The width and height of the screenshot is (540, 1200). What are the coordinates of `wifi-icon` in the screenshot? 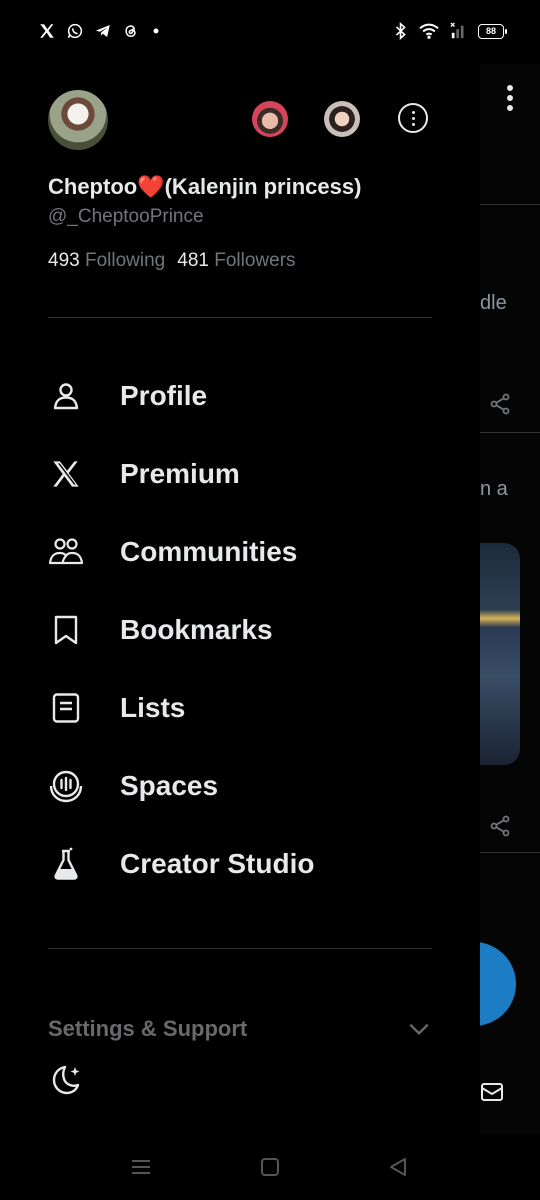 It's located at (429, 31).